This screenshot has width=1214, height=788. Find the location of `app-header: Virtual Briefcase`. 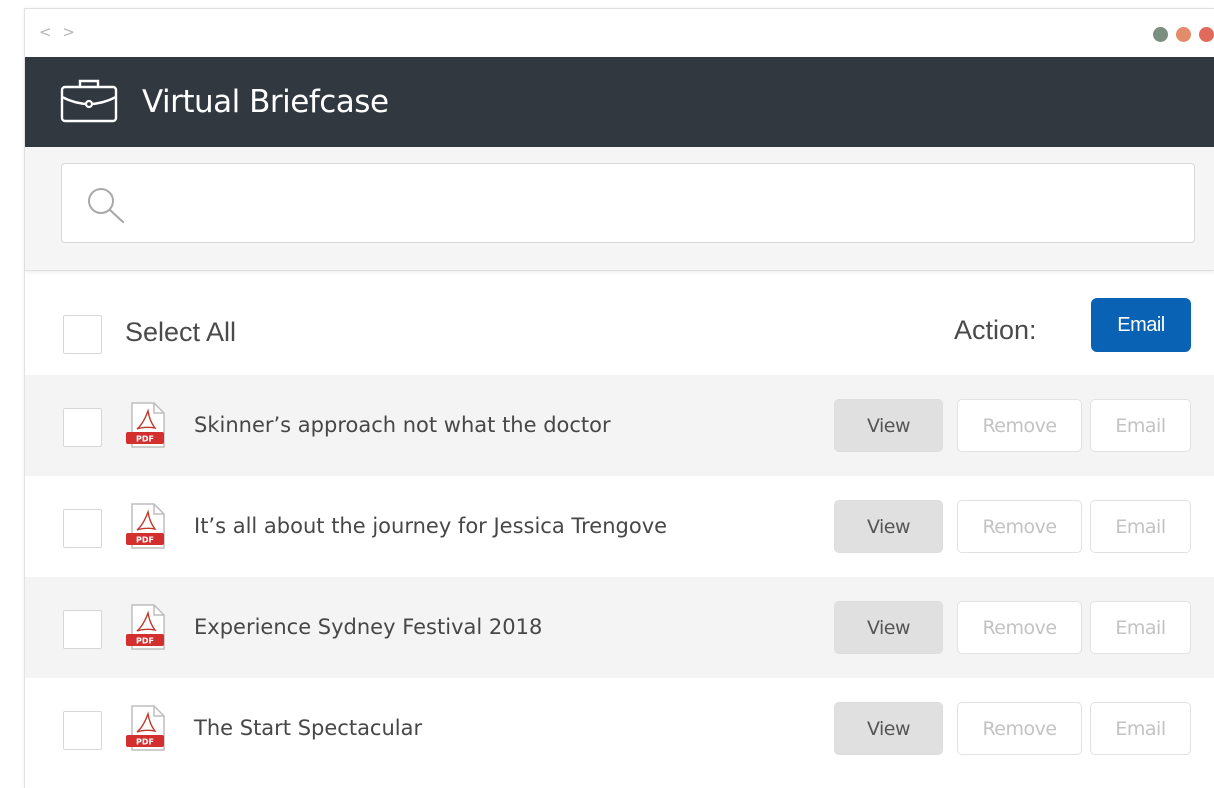

app-header: Virtual Briefcase is located at coordinates (619, 102).